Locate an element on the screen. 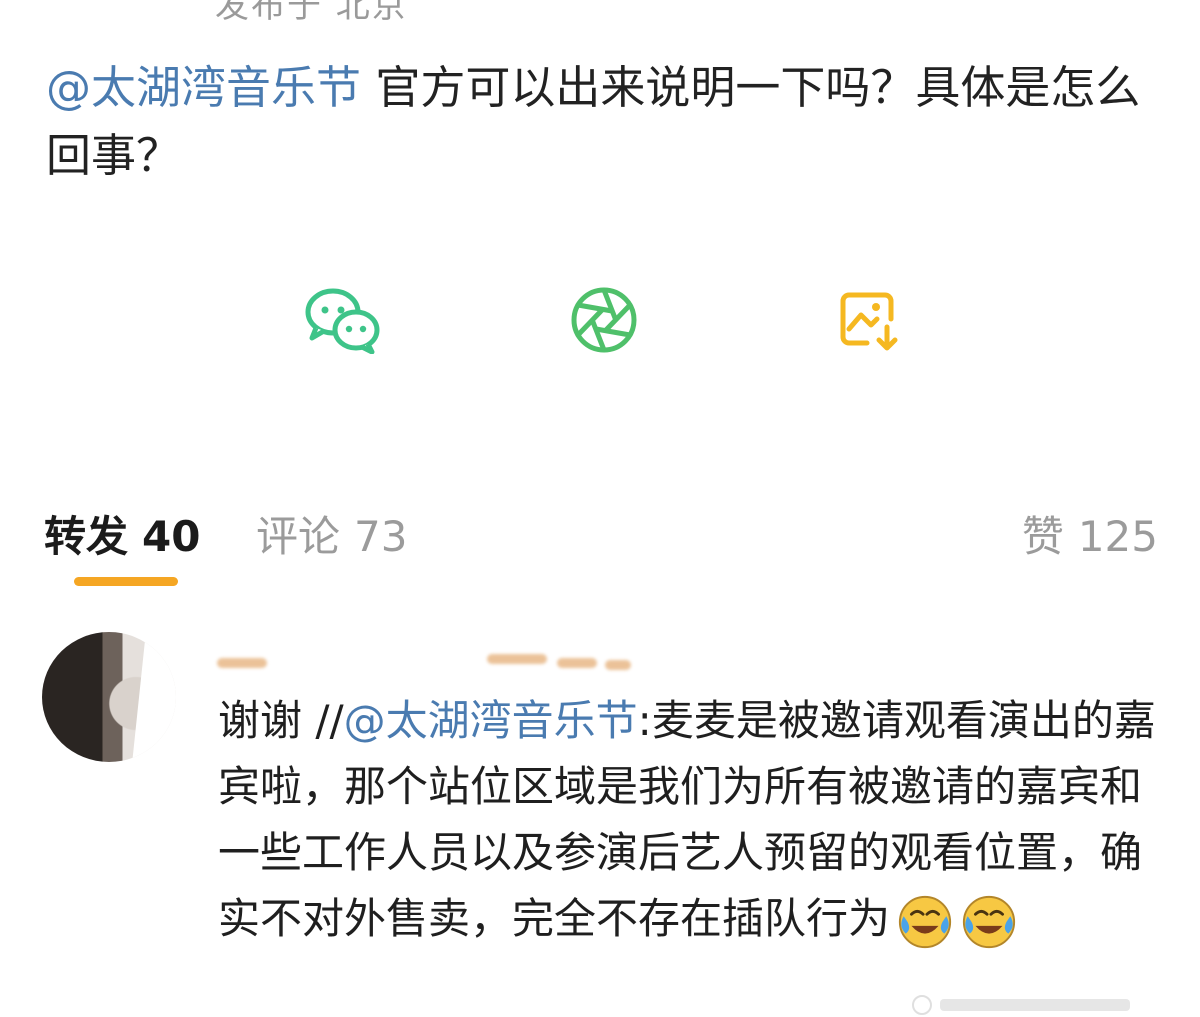 The height and width of the screenshot is (1017, 1200). active-tab-indicator is located at coordinates (126, 581).